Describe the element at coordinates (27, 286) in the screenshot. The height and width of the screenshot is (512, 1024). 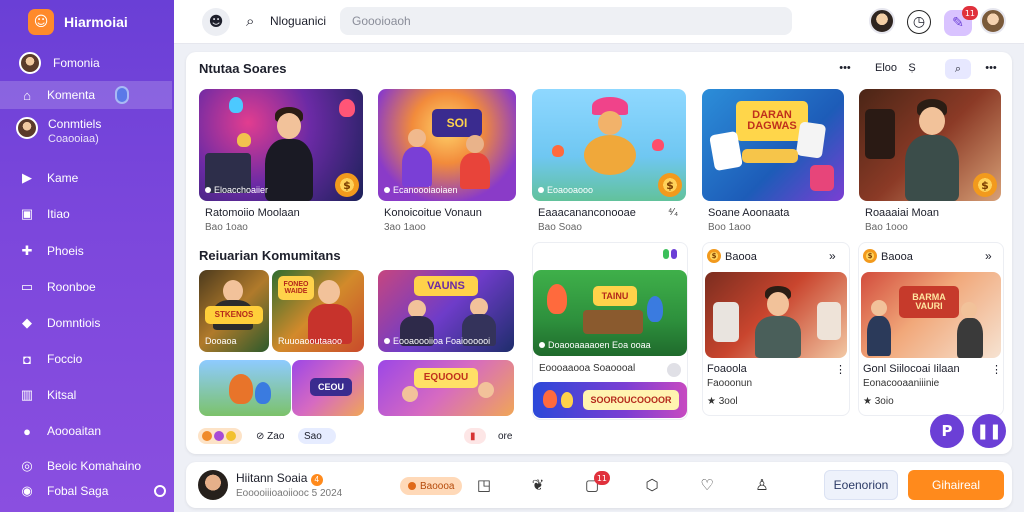
I see `window-icon: ▭` at that location.